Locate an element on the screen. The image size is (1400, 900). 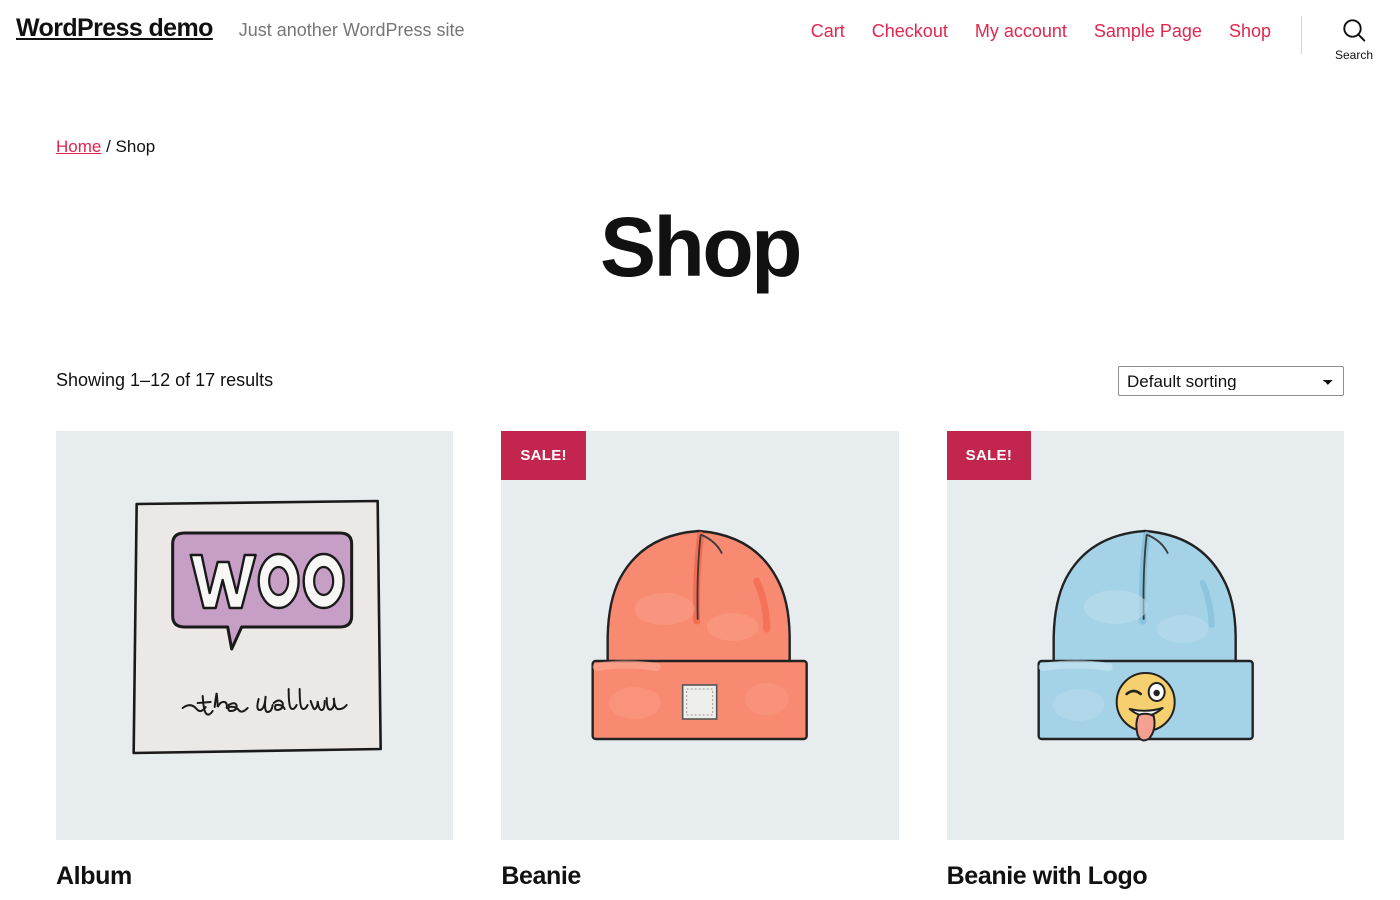
product-title: Beanie with Logo is located at coordinates (1047, 876).